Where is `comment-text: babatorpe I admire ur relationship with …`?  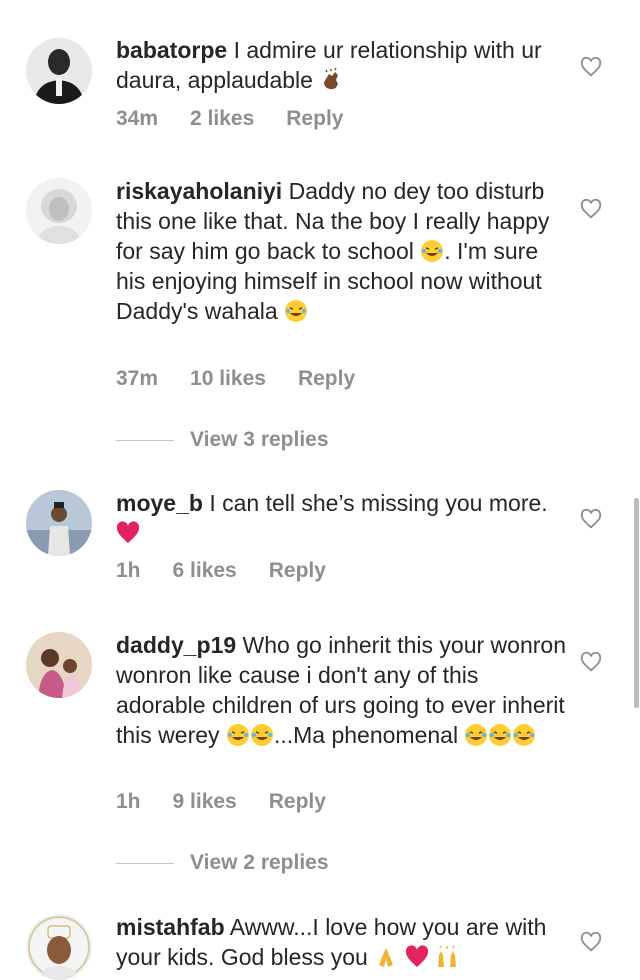
comment-text: babatorpe I admire ur relationship with … is located at coordinates (329, 65).